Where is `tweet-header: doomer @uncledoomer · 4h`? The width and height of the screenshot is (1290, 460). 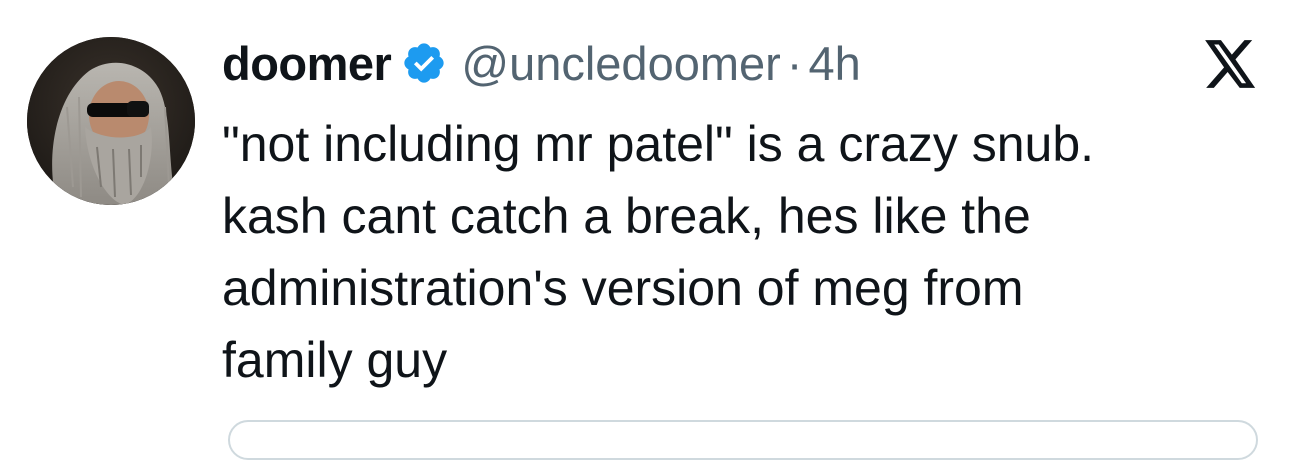 tweet-header: doomer @uncledoomer · 4h is located at coordinates (541, 63).